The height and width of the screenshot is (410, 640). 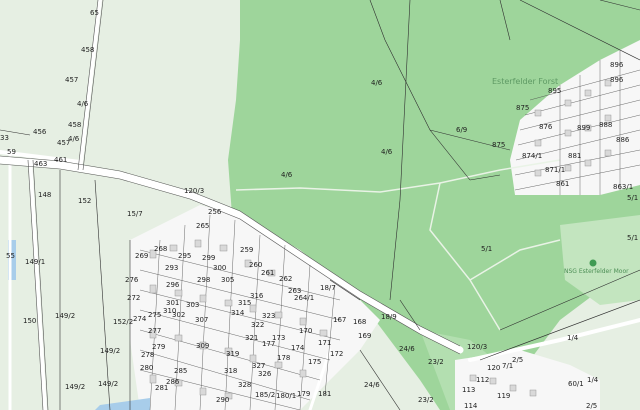 I want to click on parcel-label: 276, so click(x=132, y=280).